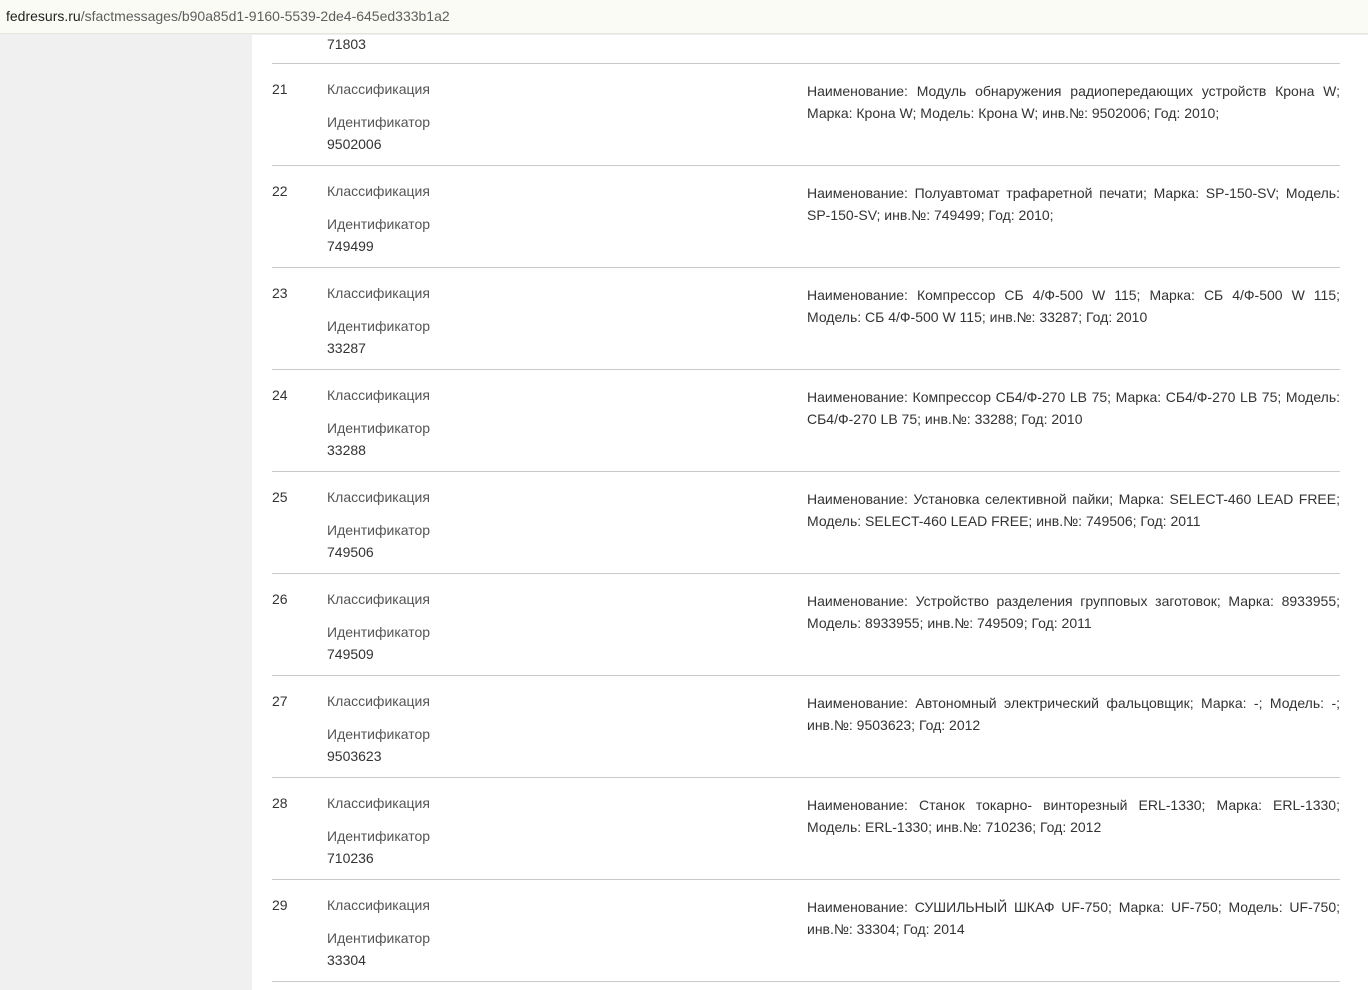 The image size is (1368, 990). What do you see at coordinates (43, 16) in the screenshot?
I see `url-domain: fedresurs.ru` at bounding box center [43, 16].